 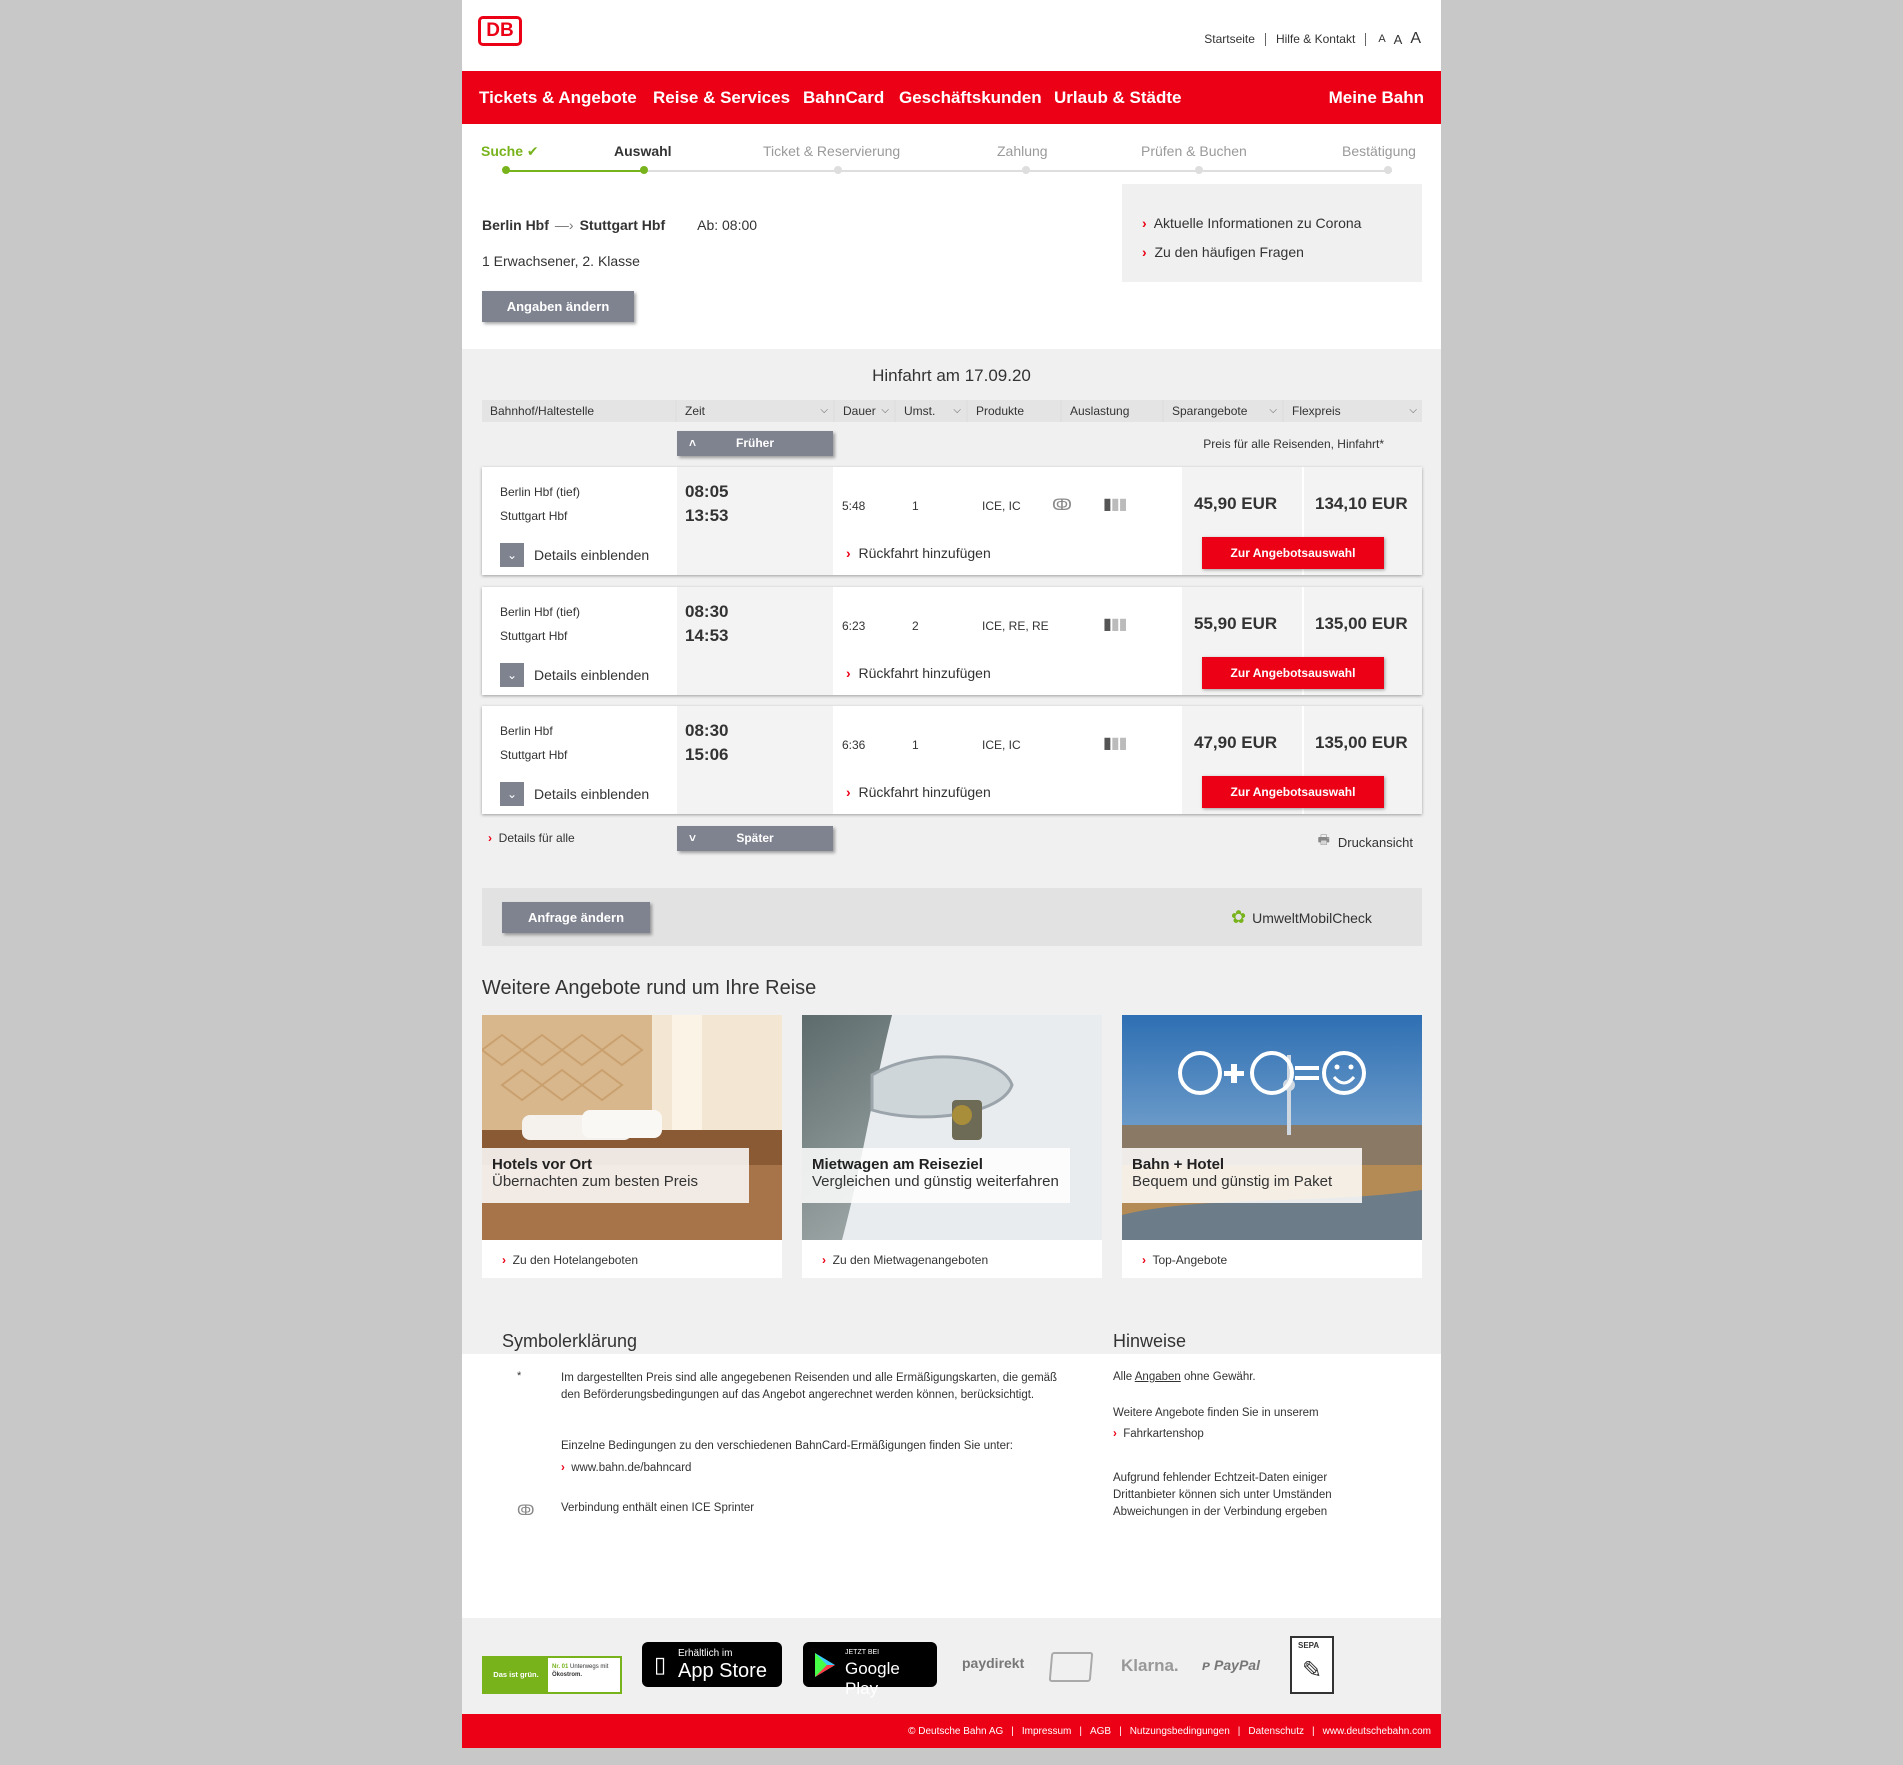 I want to click on nav-urlaub-staedte: Urlaub & Städte, so click(x=1118, y=98).